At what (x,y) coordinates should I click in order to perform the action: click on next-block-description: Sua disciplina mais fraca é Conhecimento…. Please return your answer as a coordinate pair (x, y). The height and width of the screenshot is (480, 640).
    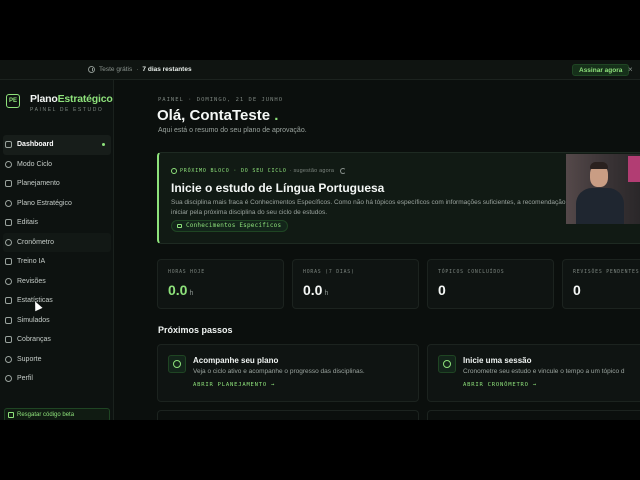
    Looking at the image, I should click on (371, 207).